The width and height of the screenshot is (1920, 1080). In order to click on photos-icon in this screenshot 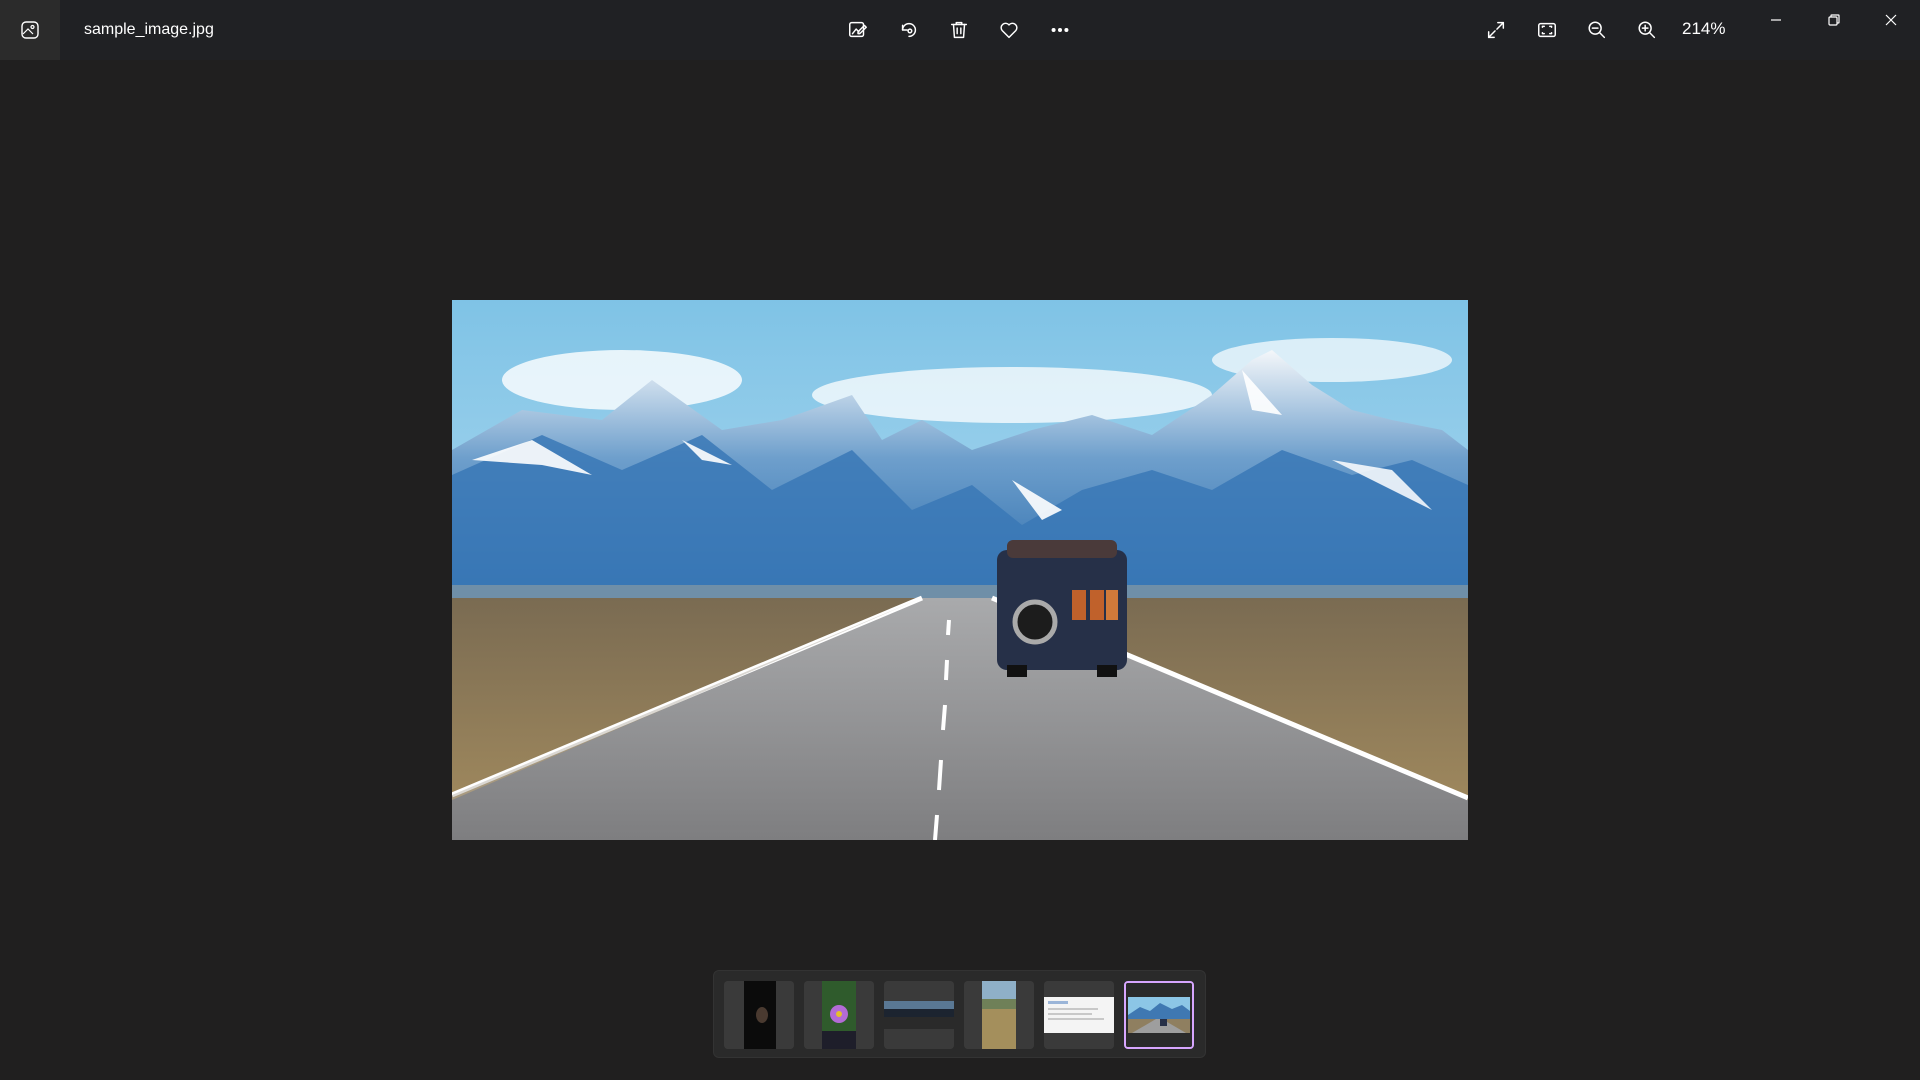, I will do `click(30, 30)`.